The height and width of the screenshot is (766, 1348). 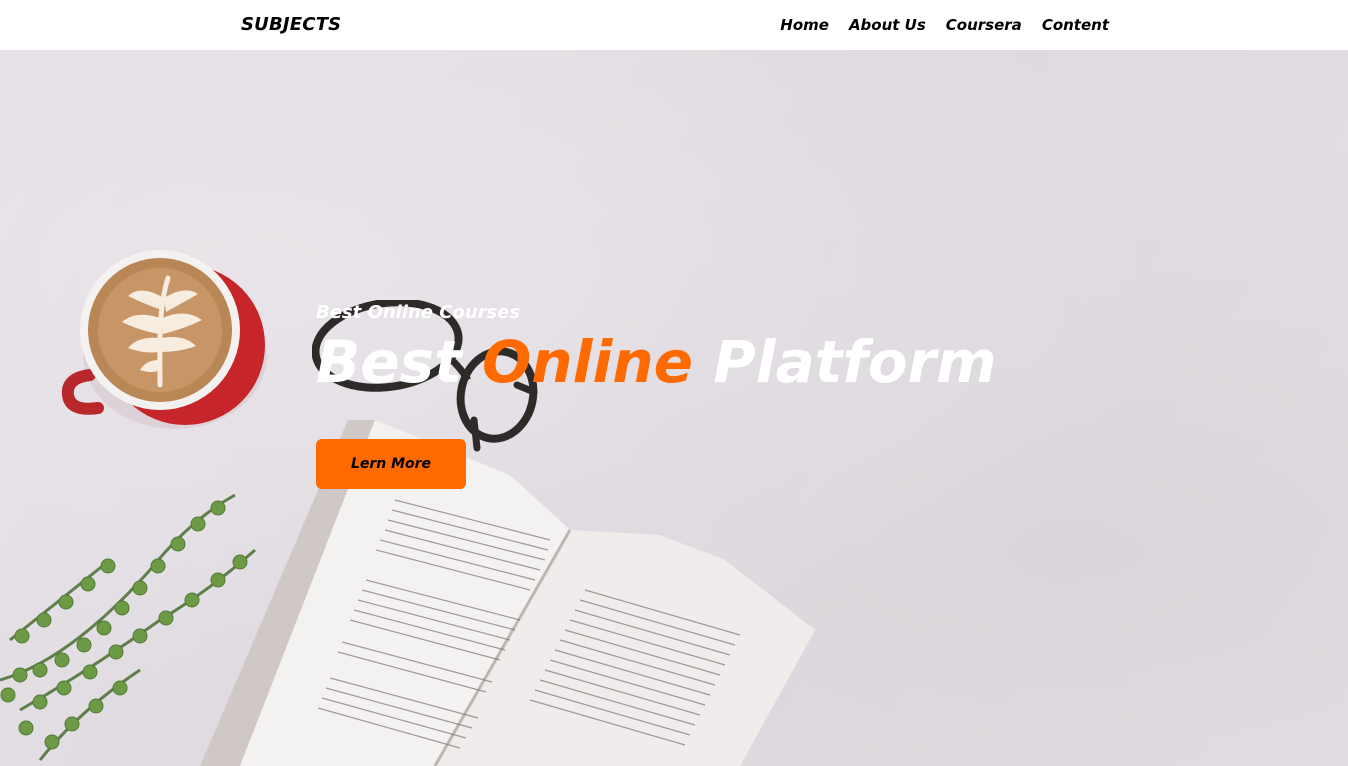 What do you see at coordinates (984, 25) in the screenshot?
I see `nav-link-coursera: Coursera` at bounding box center [984, 25].